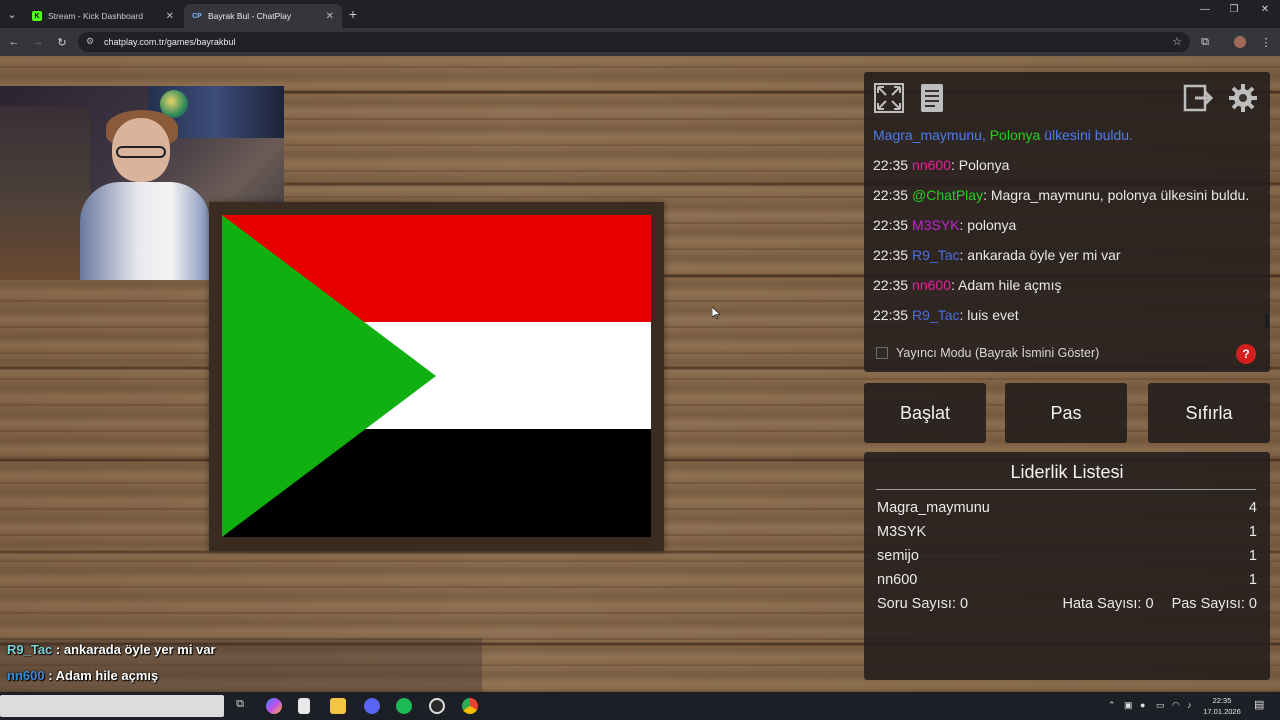  What do you see at coordinates (338, 706) in the screenshot?
I see `file-explorer-icon` at bounding box center [338, 706].